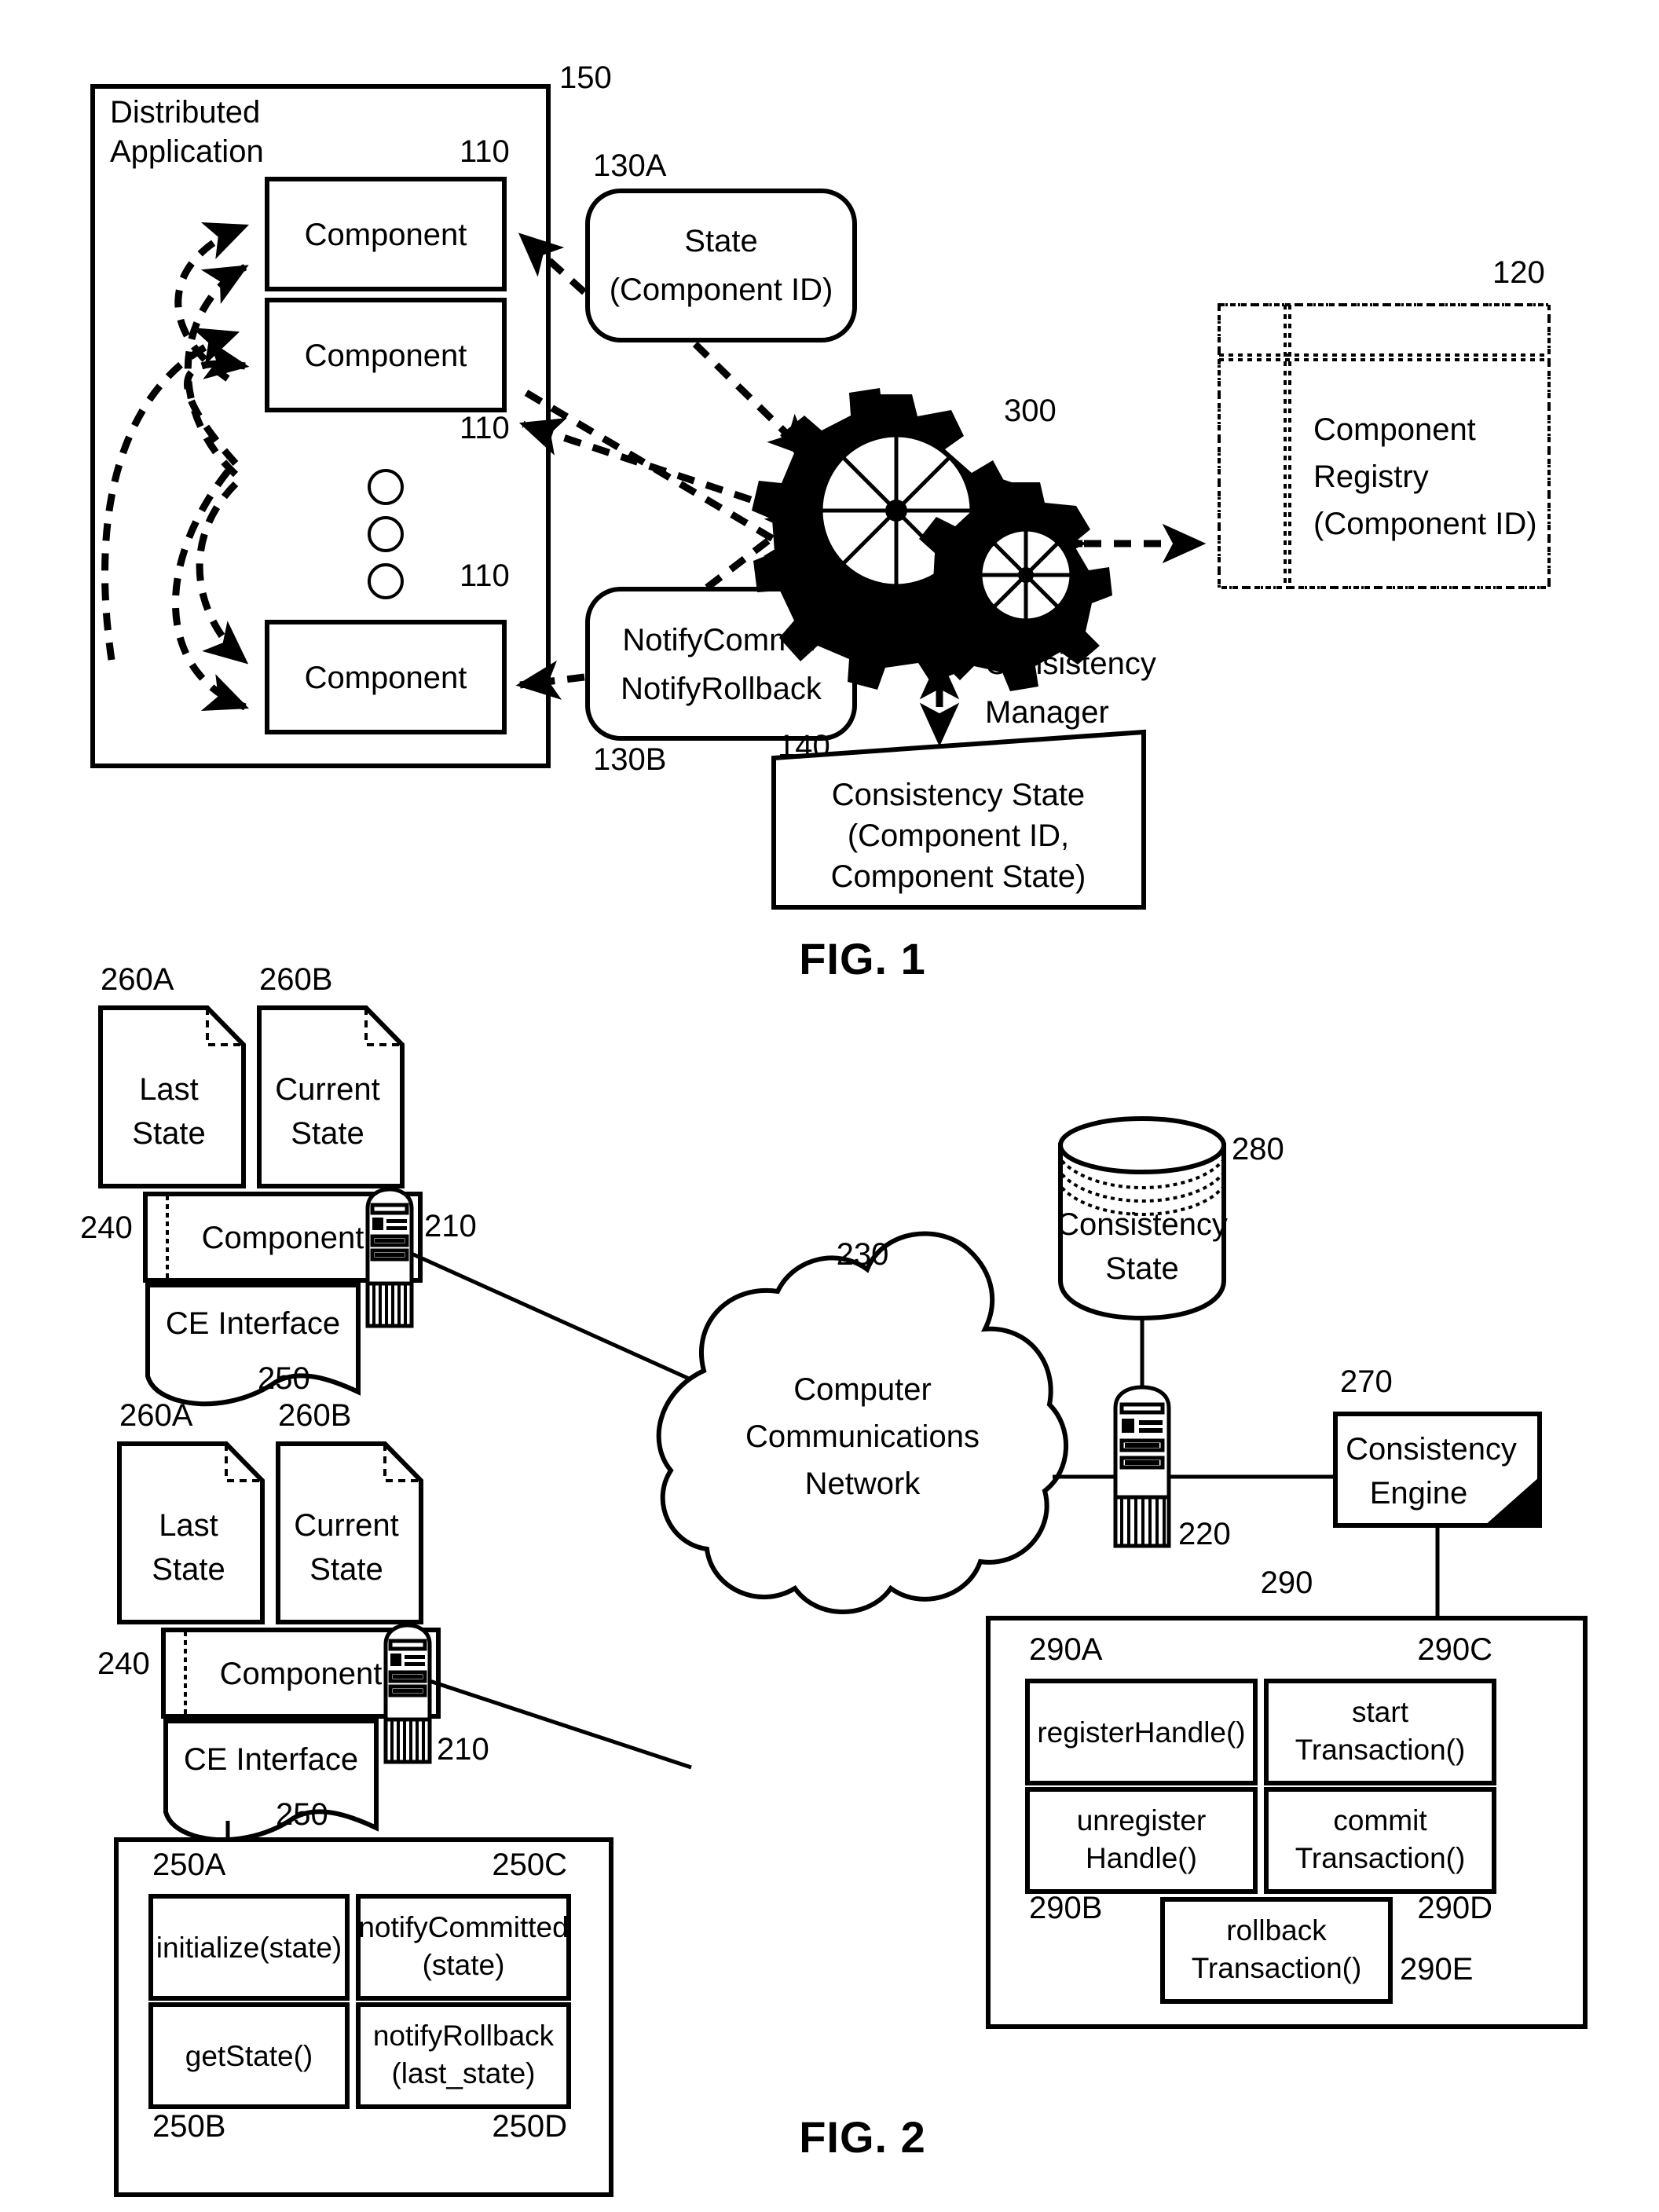 The width and height of the screenshot is (1659, 2212). What do you see at coordinates (327, 1133) in the screenshot?
I see `current-state-line2-1: State` at bounding box center [327, 1133].